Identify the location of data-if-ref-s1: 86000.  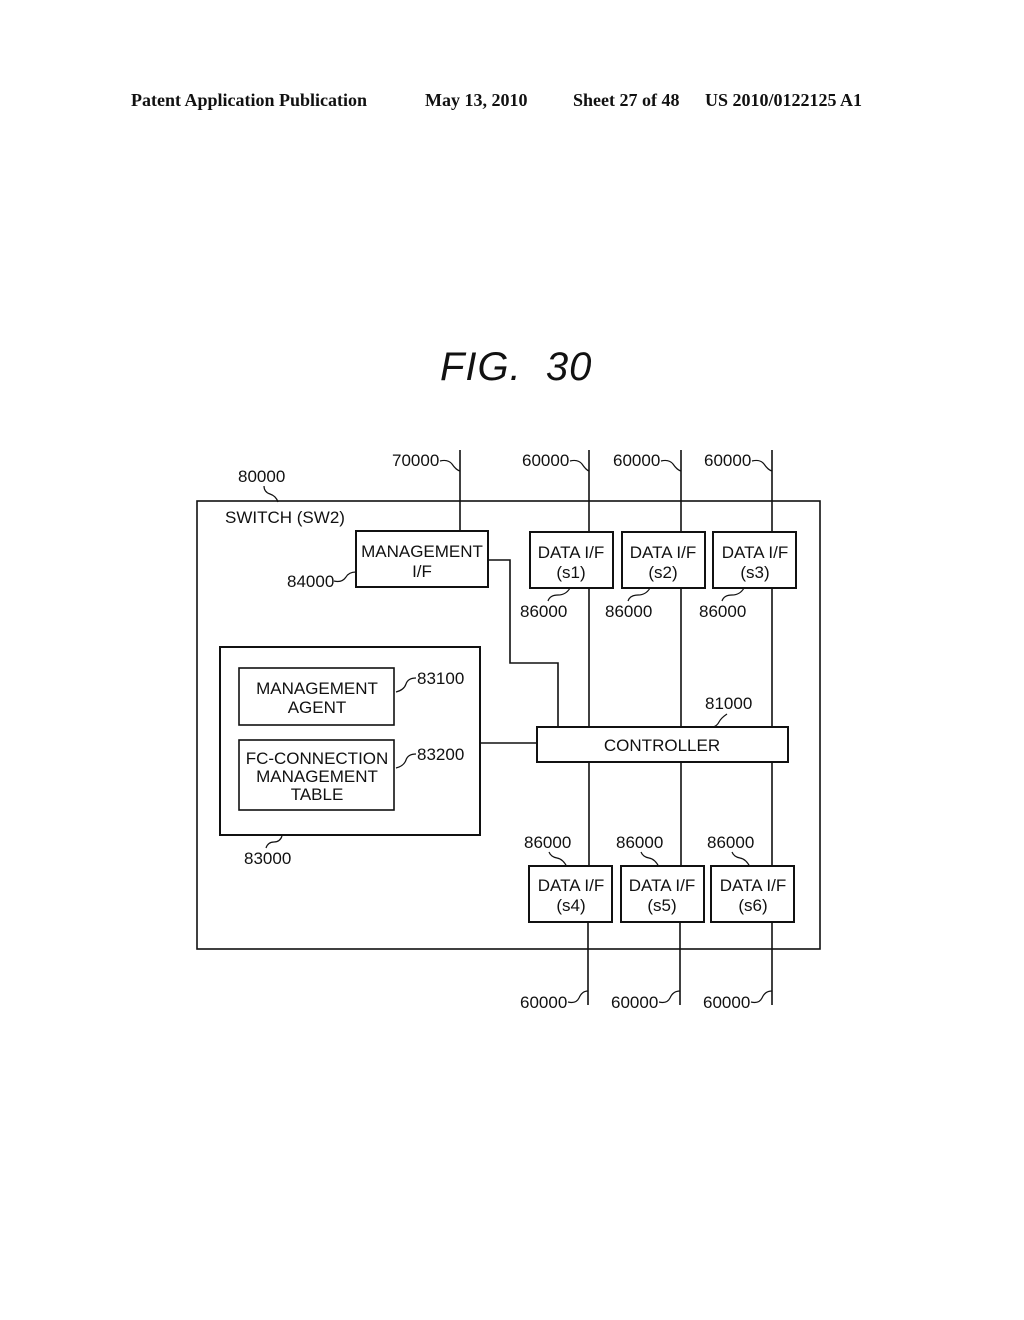
(543, 611).